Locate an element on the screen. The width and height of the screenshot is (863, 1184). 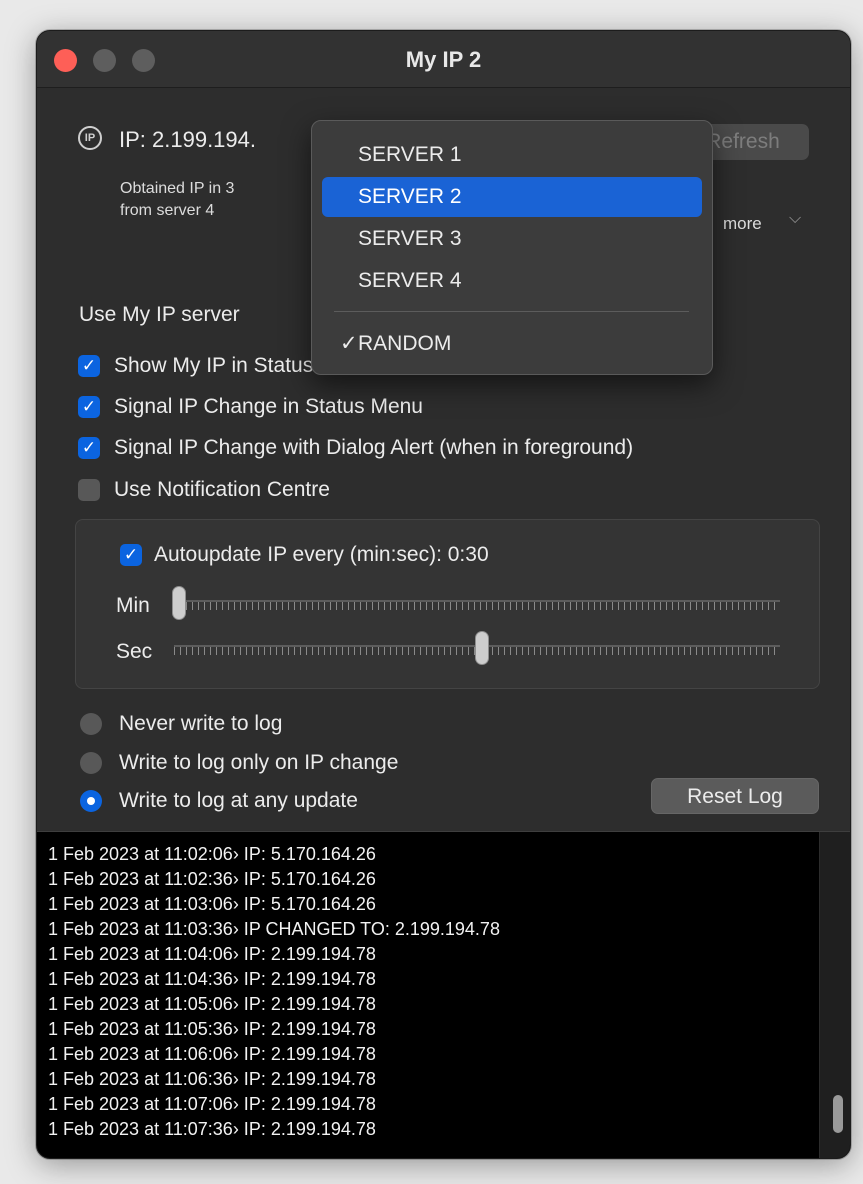
obtained-info: Obtained IP in 3 from server 4 is located at coordinates (177, 200).